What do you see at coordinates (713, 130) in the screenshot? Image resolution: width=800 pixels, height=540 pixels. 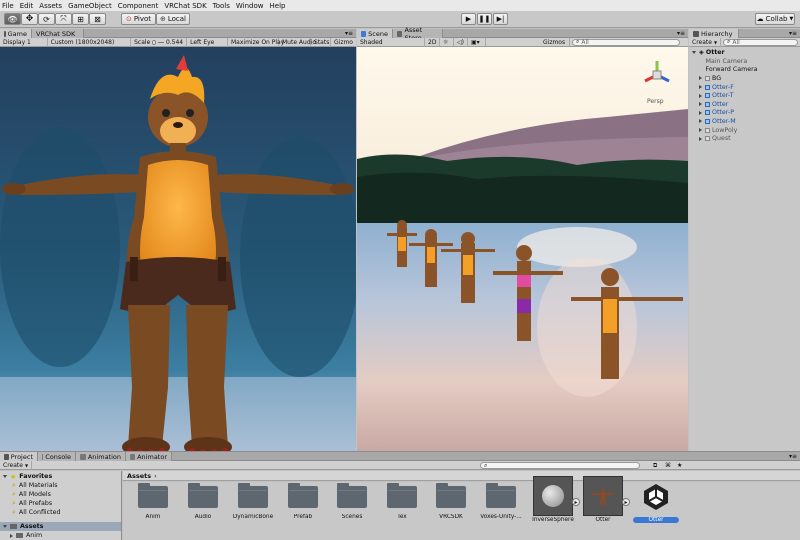 I see `hierarchy-item: LowPoly` at bounding box center [713, 130].